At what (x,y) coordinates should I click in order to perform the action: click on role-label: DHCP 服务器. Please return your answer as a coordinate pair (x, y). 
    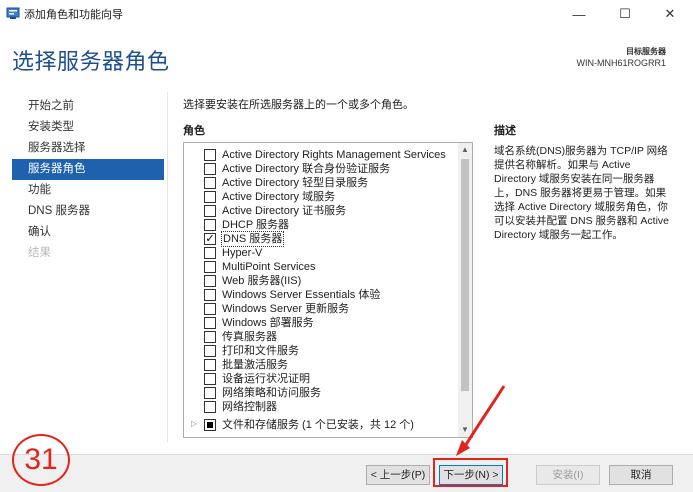
    Looking at the image, I should click on (256, 225).